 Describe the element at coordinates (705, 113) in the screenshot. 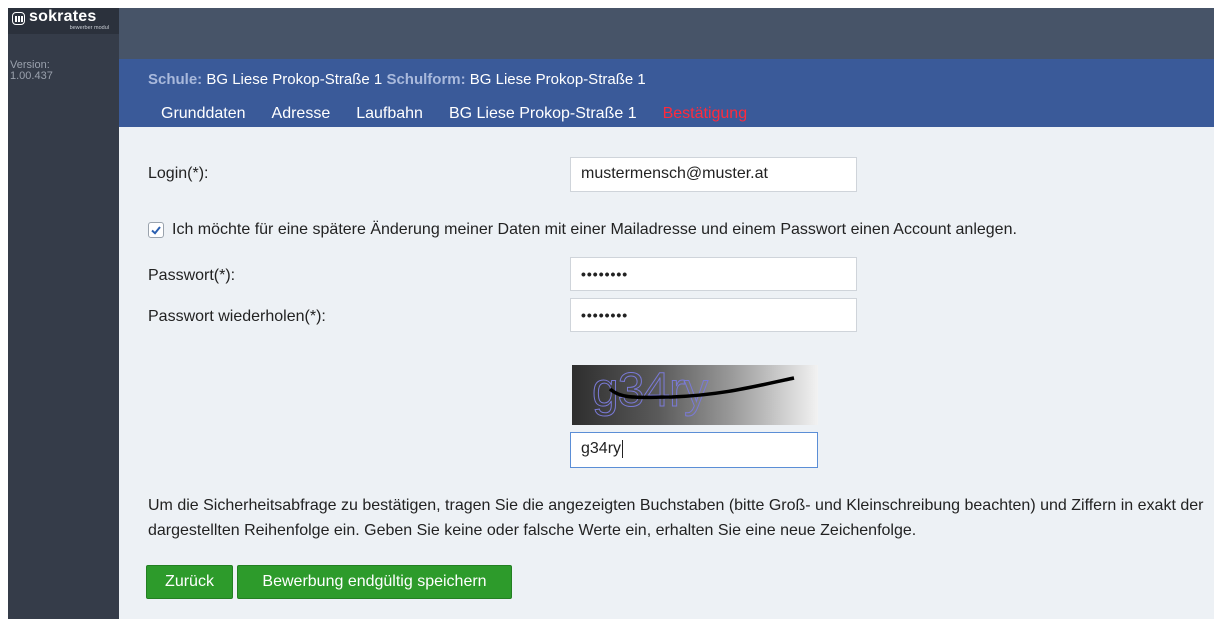

I see `tab-bestaetigung: Bestätigung` at that location.